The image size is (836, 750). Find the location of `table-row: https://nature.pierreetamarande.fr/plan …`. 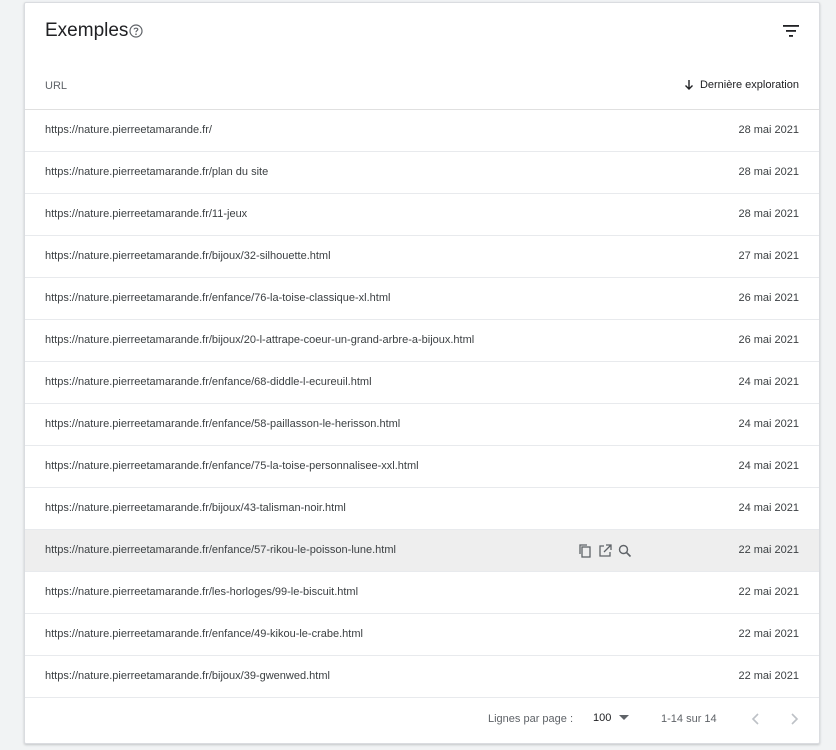

table-row: https://nature.pierreetamarande.fr/plan … is located at coordinates (422, 173).